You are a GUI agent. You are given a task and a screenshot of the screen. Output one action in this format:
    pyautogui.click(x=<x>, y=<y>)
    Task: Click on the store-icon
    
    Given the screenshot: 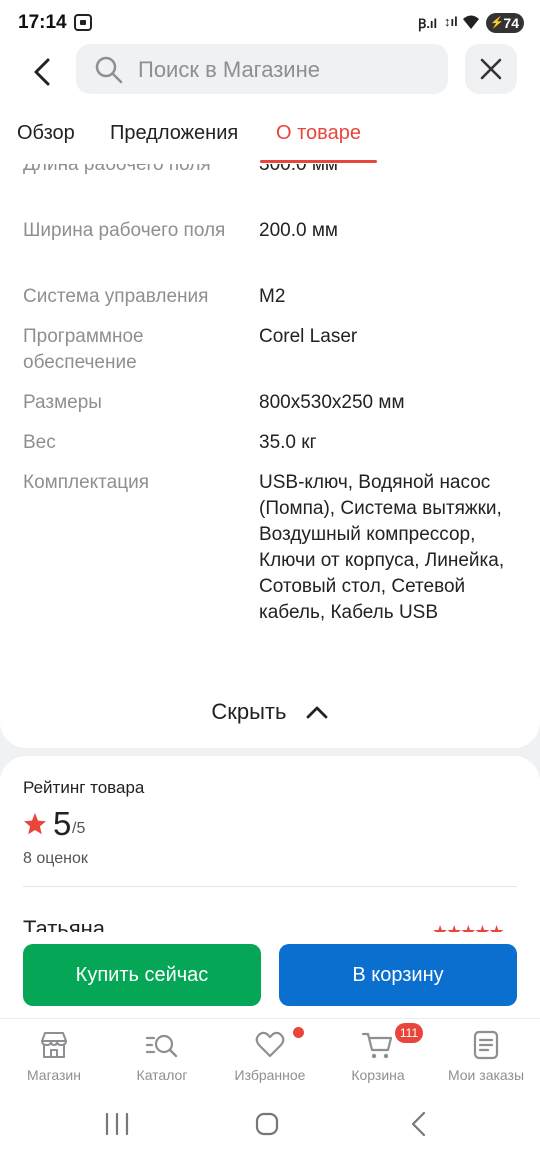 What is the action you would take?
    pyautogui.click(x=54, y=1045)
    